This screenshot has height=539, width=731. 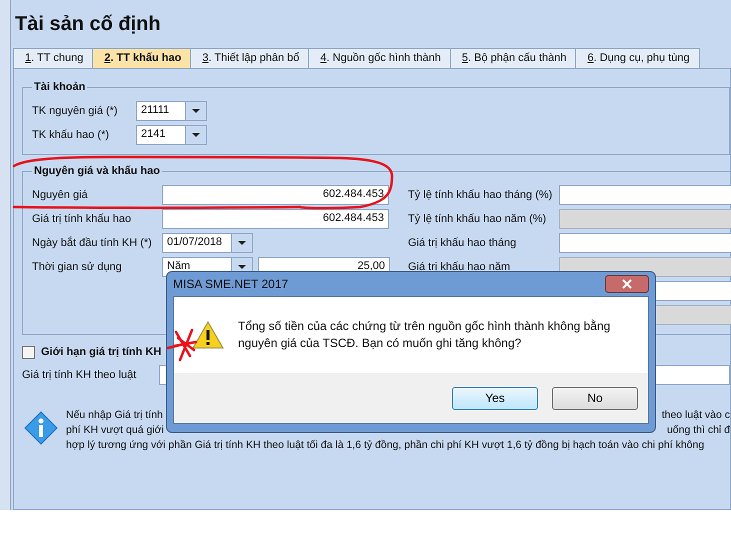 What do you see at coordinates (171, 135) in the screenshot?
I see `account-combo: 2141` at bounding box center [171, 135].